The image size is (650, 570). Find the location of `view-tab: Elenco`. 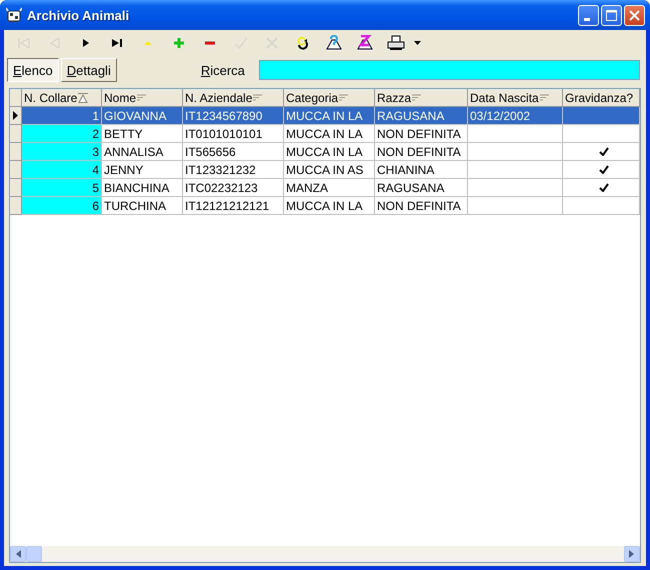

view-tab: Elenco is located at coordinates (33, 70).